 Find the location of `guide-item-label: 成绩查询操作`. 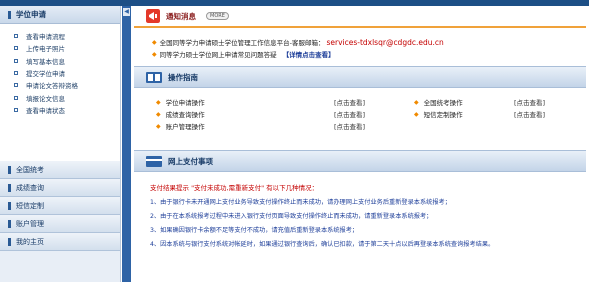

guide-item-label: 成绩查询操作 is located at coordinates (185, 115).